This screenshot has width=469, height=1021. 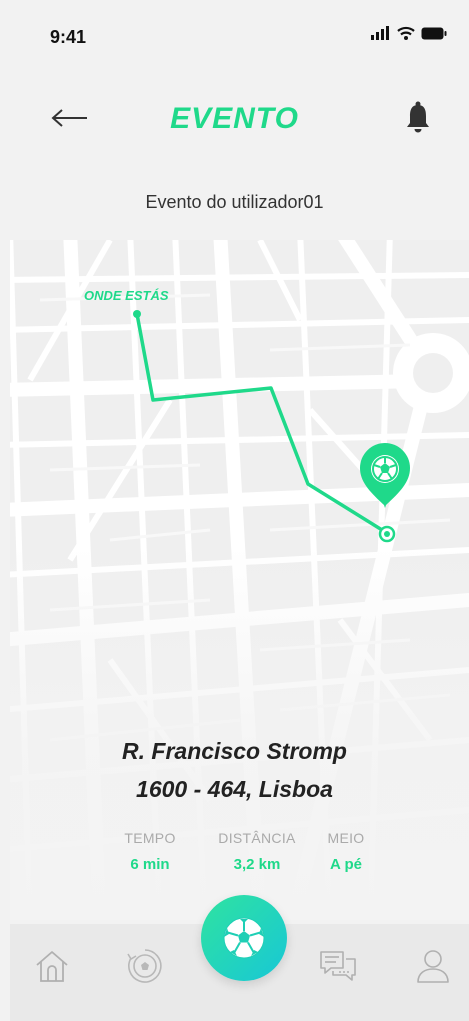 What do you see at coordinates (380, 33) in the screenshot?
I see `signal-icon` at bounding box center [380, 33].